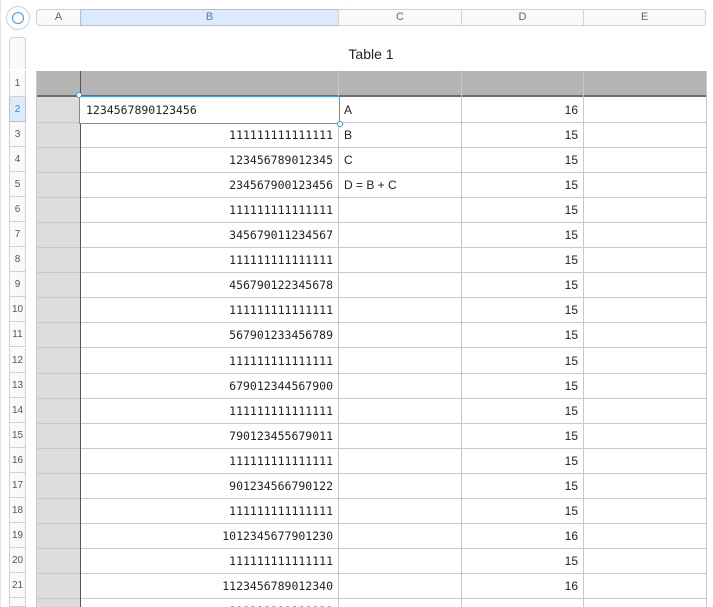 Image resolution: width=713 pixels, height=607 pixels. I want to click on header-cell-b, so click(210, 83).